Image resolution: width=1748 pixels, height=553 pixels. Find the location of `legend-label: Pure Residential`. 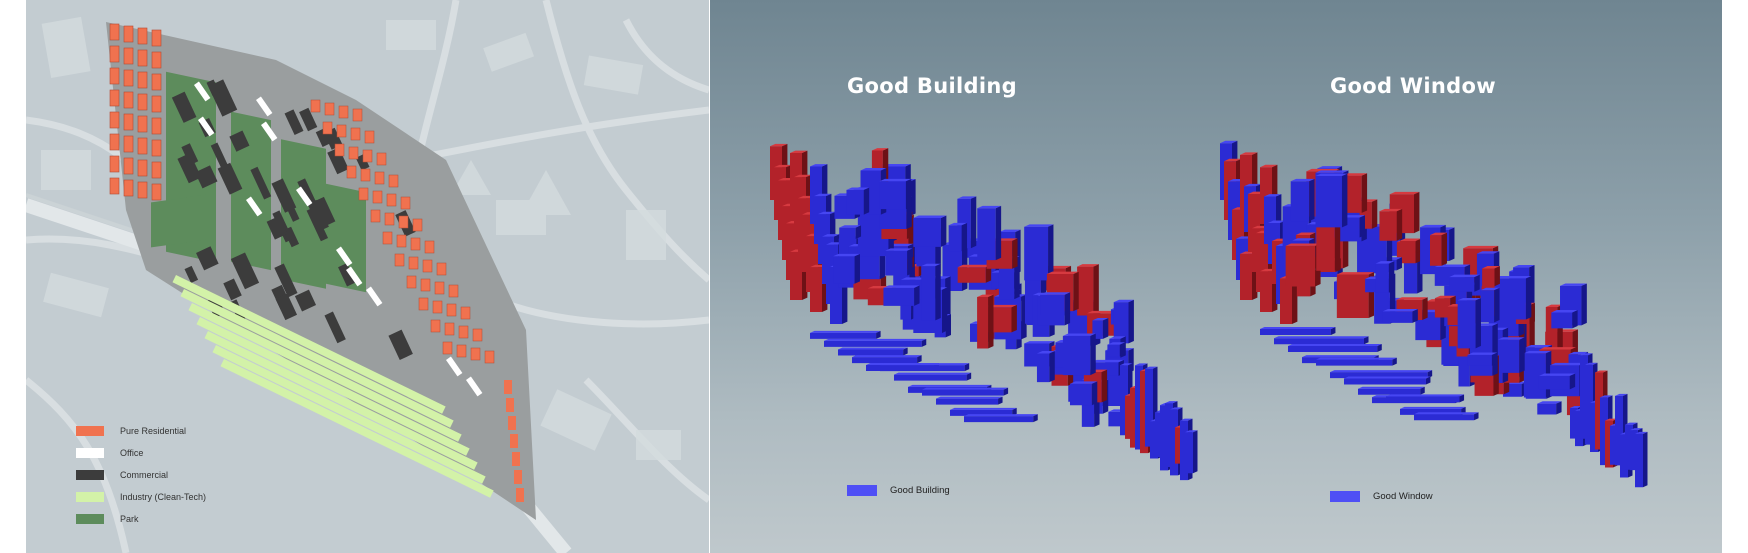

legend-label: Pure Residential is located at coordinates (153, 431).